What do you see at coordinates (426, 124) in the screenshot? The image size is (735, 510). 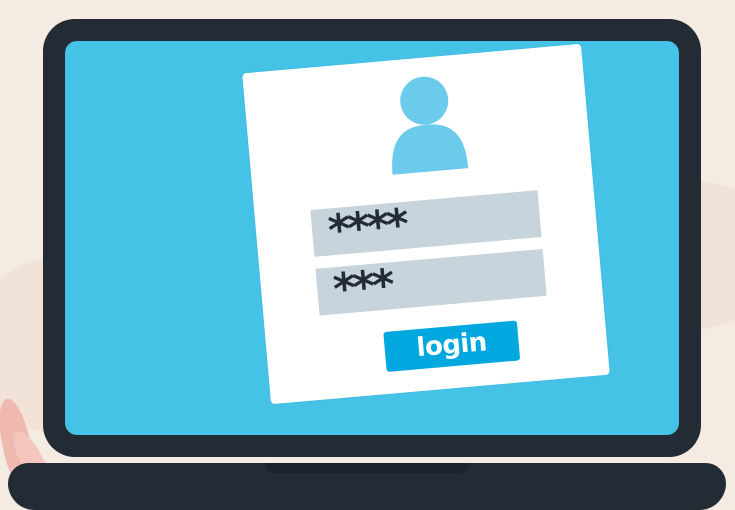 I see `user-avatar-icon` at bounding box center [426, 124].